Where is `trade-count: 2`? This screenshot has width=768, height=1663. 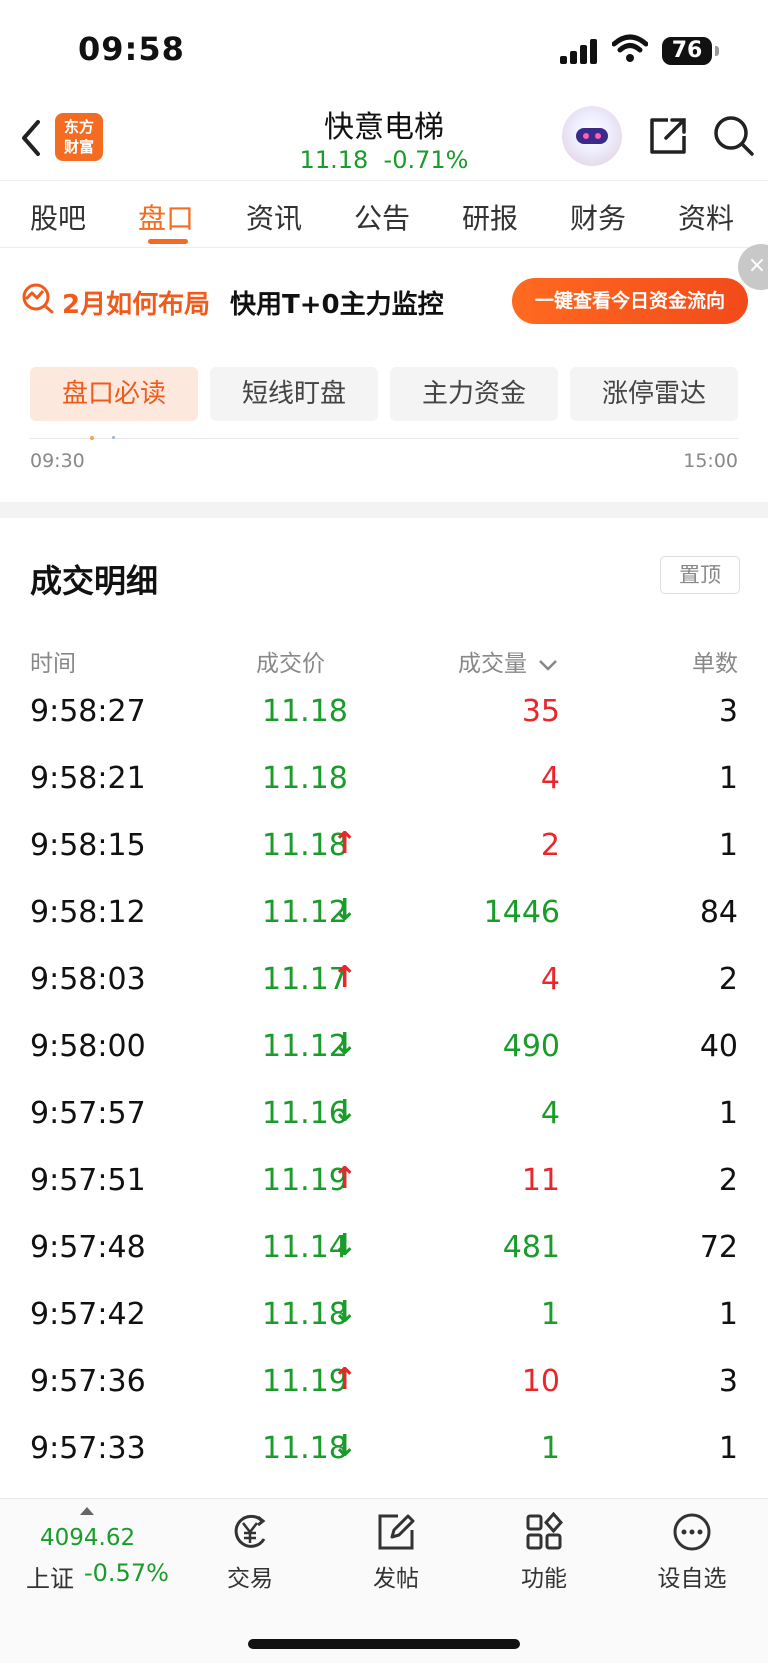 trade-count: 2 is located at coordinates (728, 979).